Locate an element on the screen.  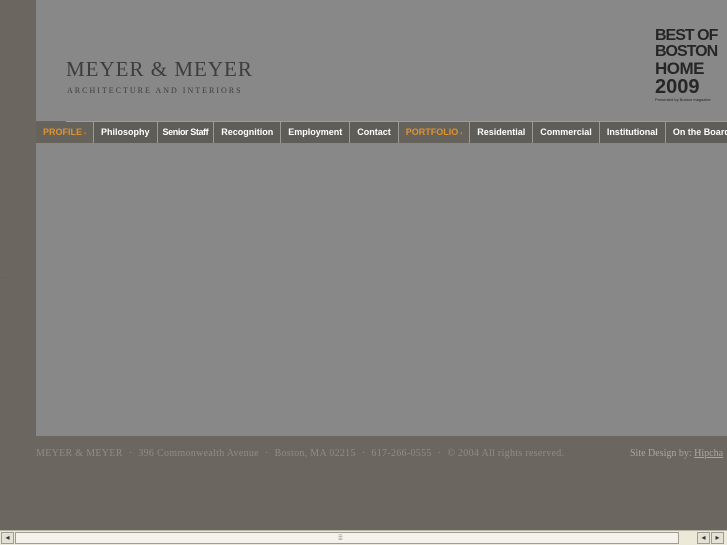
horizontal-scrollbar: ◂ ⁞⁞⁞⁞ ◂ ▸ is located at coordinates (363, 537).